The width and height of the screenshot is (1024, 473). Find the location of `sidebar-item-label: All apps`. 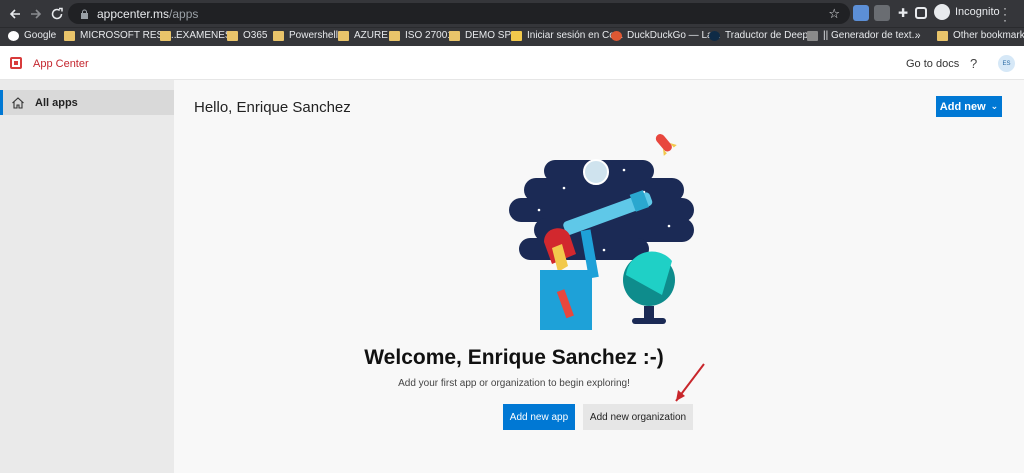

sidebar-item-label: All apps is located at coordinates (56, 102).